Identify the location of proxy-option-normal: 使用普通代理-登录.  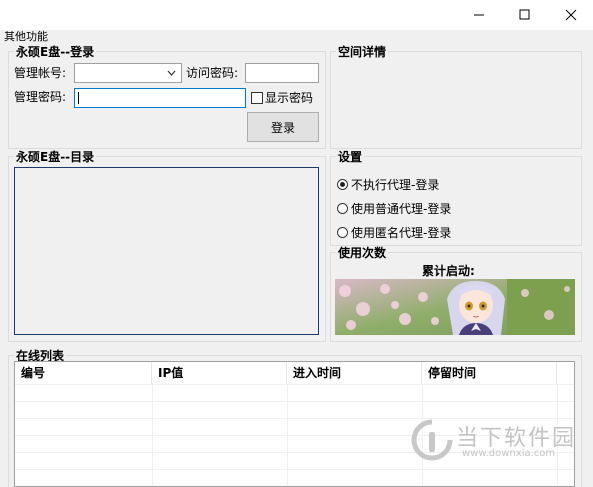
(394, 208).